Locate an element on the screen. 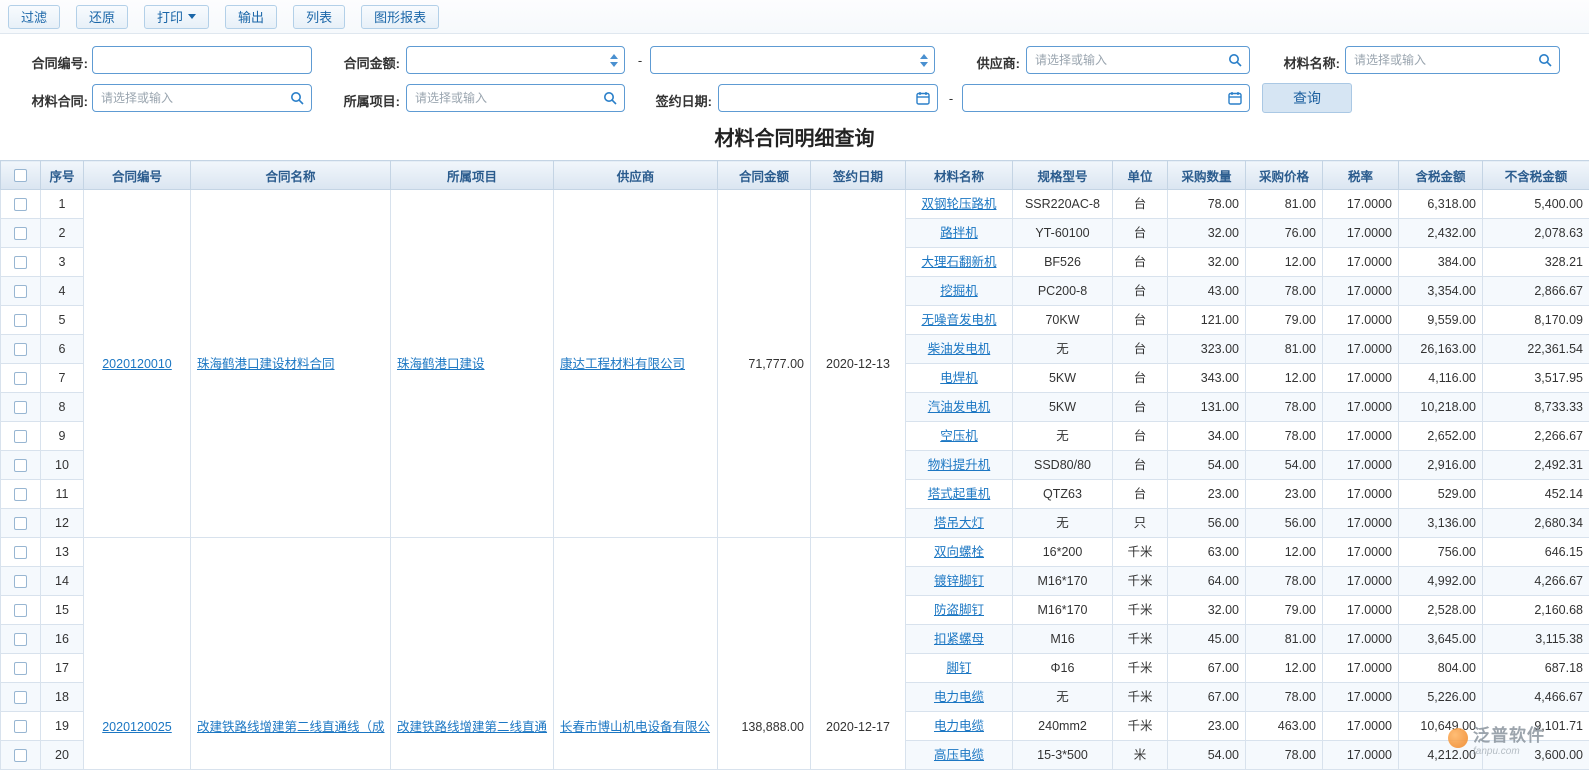  material-contract-field is located at coordinates (202, 98).